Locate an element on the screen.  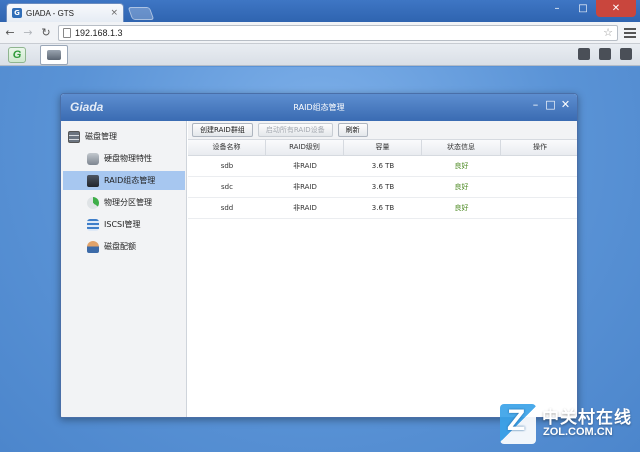
zol-domain: ZOL.COM.CN is located at coordinates (578, 432).